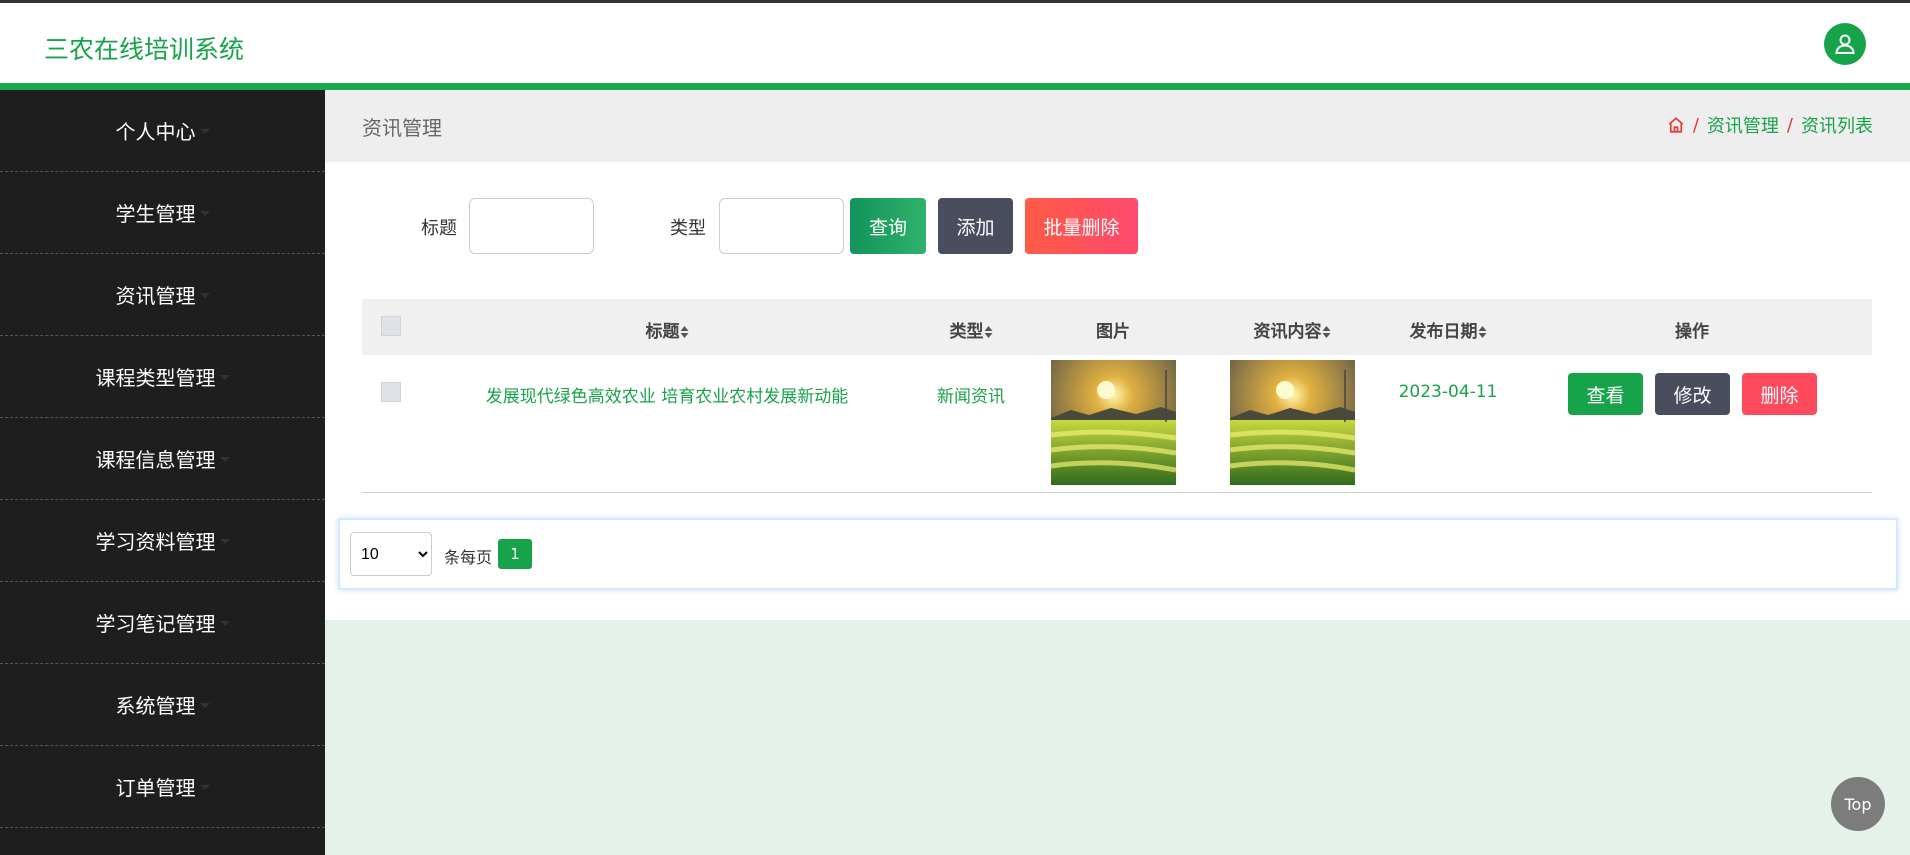 Image resolution: width=1910 pixels, height=855 pixels. I want to click on row-checkbox, so click(391, 392).